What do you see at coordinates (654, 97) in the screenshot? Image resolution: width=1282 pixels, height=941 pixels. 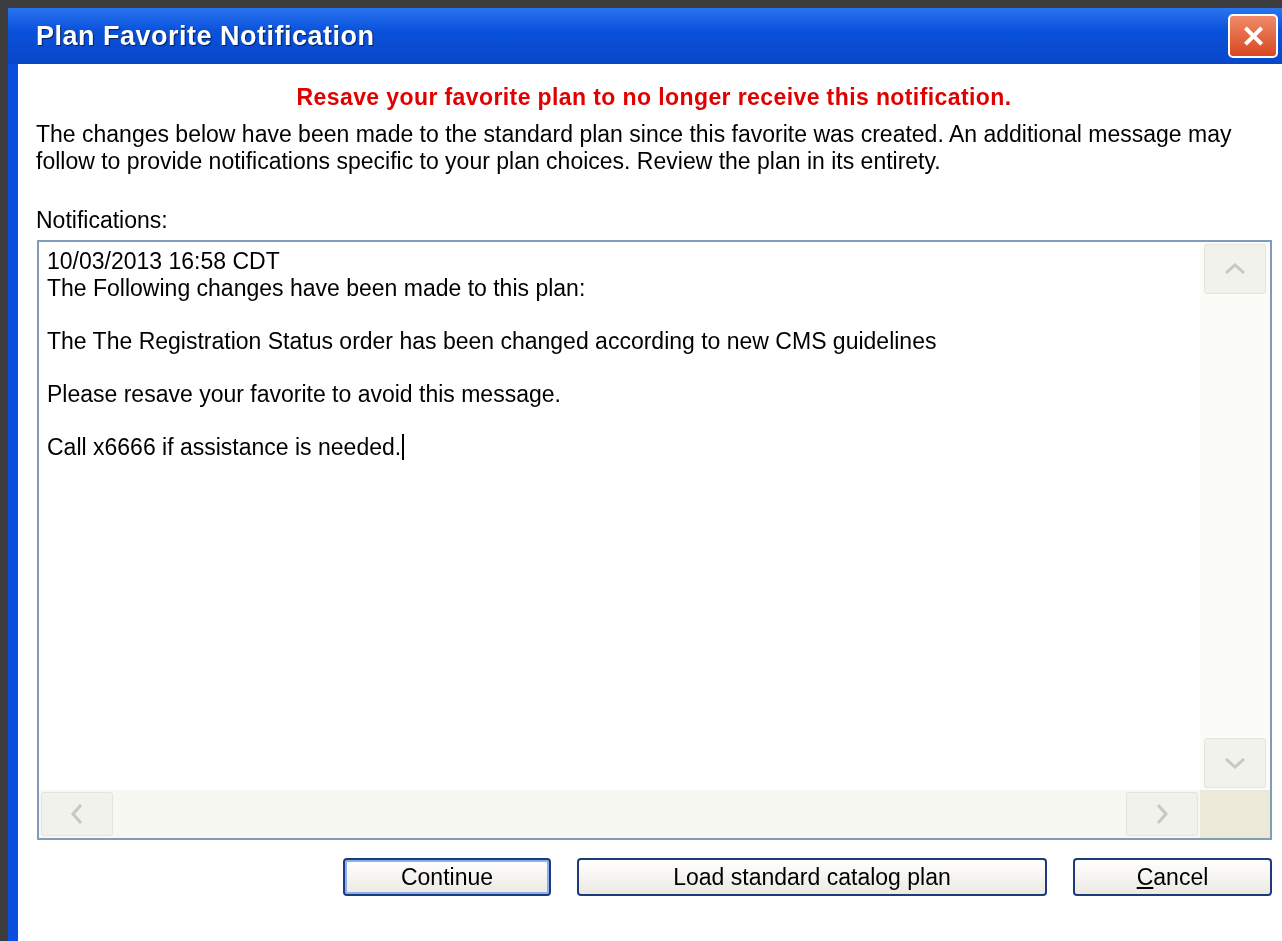 I see `warning-message: Resave your favorite plan to no longer receive this notification.` at bounding box center [654, 97].